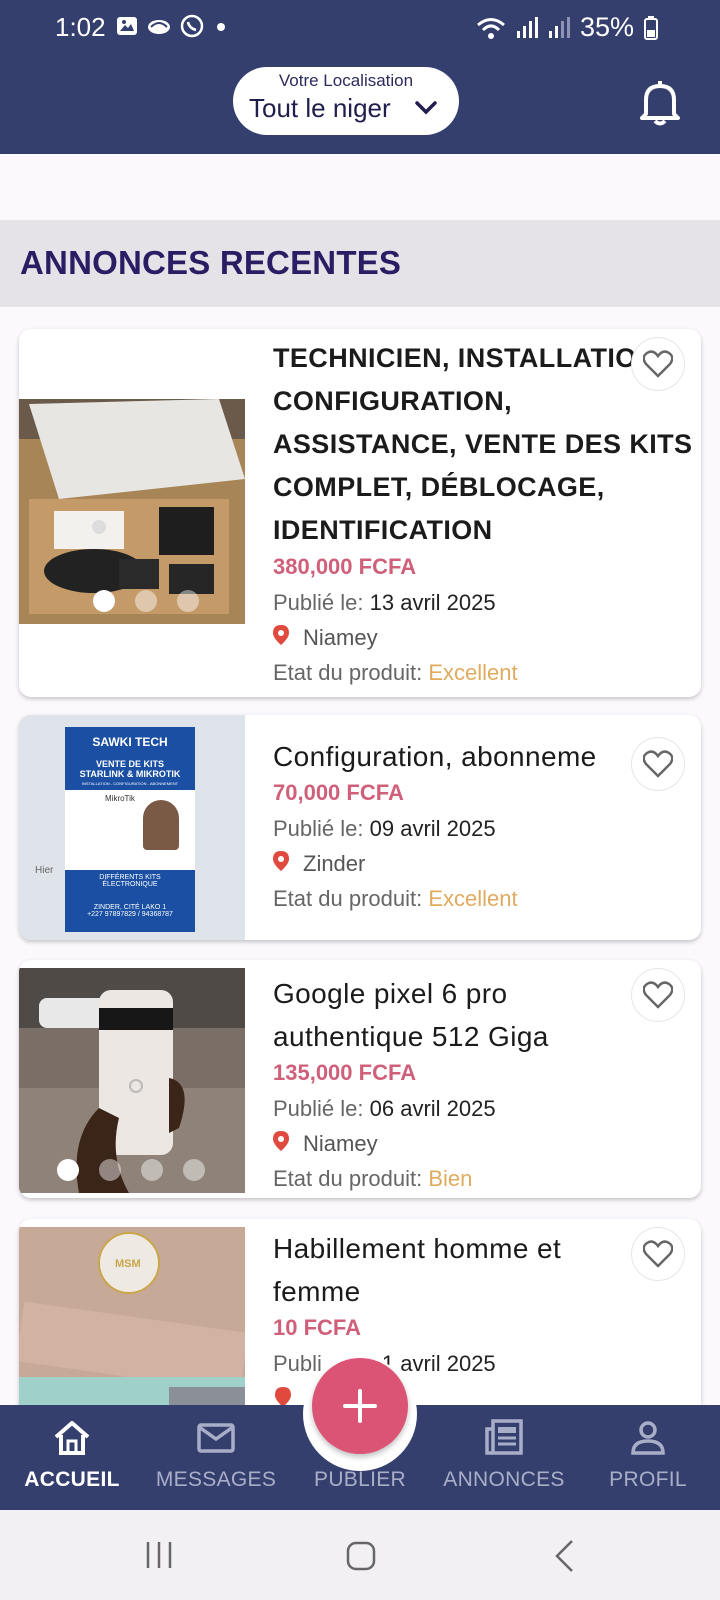 Image resolution: width=720 pixels, height=1600 pixels. What do you see at coordinates (216, 1438) in the screenshot?
I see `mail-icon` at bounding box center [216, 1438].